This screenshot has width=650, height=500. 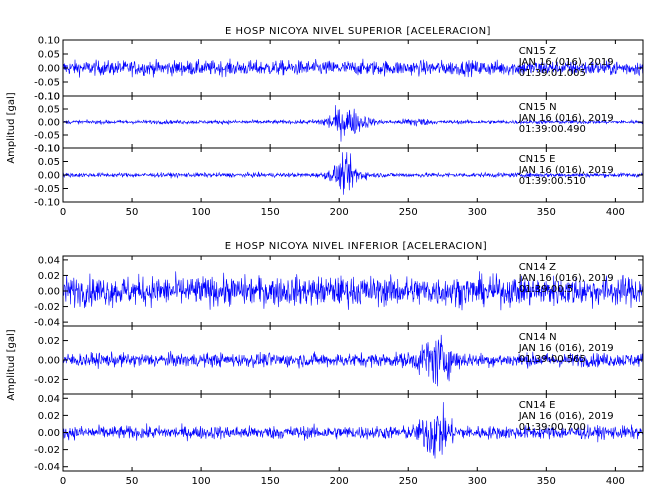 I want to click on trace-annotation: CN15 E, so click(x=537, y=159).